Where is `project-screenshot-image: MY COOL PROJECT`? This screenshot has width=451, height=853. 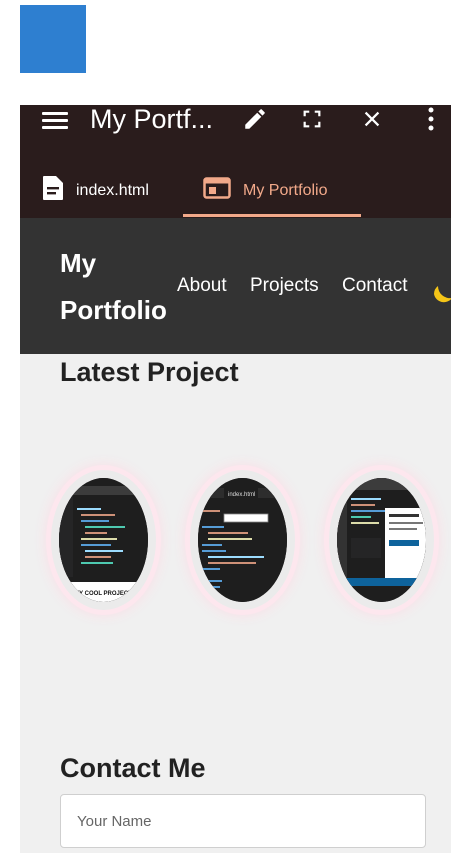 project-screenshot-image: MY COOL PROJECT is located at coordinates (103, 540).